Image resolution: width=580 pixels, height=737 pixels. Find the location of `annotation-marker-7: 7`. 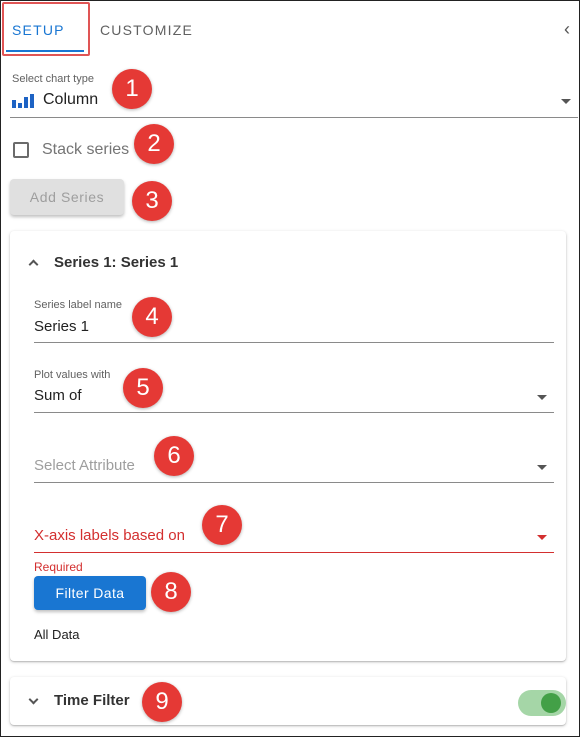

annotation-marker-7: 7 is located at coordinates (222, 525).